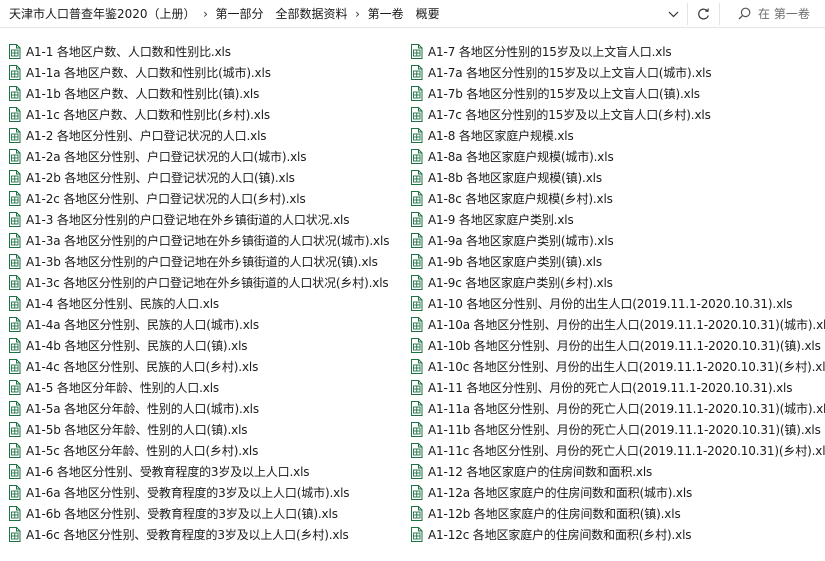  Describe the element at coordinates (122, 304) in the screenshot. I see `file-name: A1-4 各地区分性别、民族的人口.xls` at that location.